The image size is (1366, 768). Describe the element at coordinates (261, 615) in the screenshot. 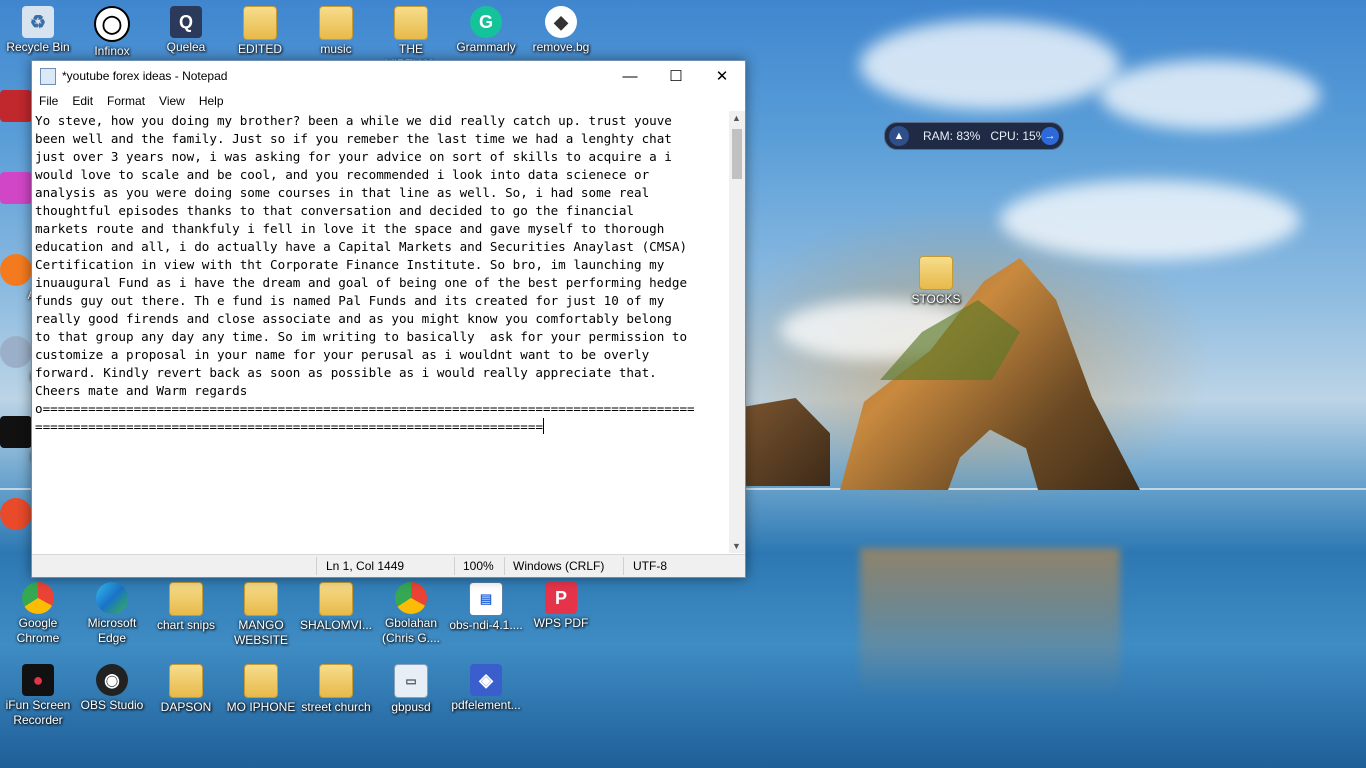

I see `desktop-icon-mango-website: MANGO WEBSITE` at that location.